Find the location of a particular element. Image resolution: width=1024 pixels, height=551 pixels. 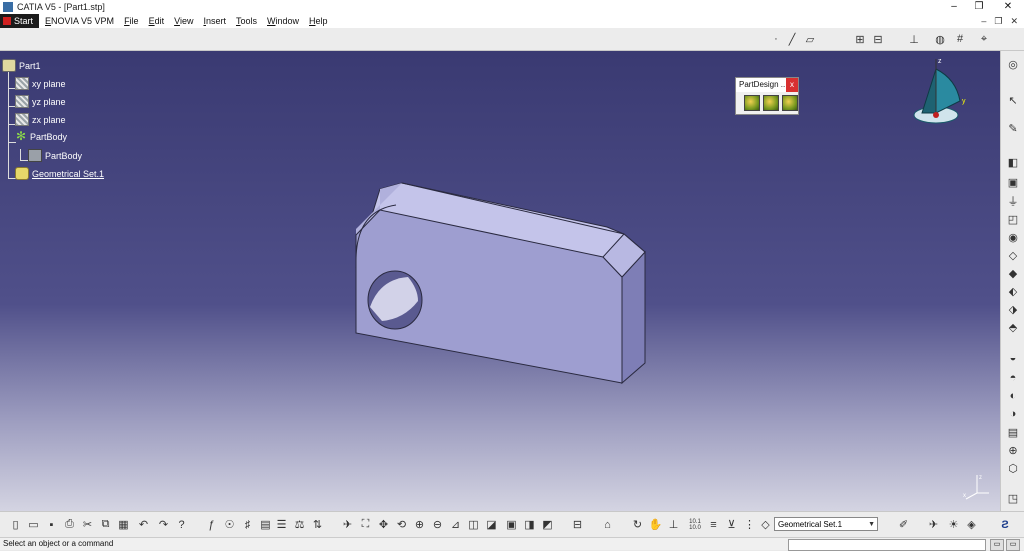

open-icon: ▭ is located at coordinates (33, 524).